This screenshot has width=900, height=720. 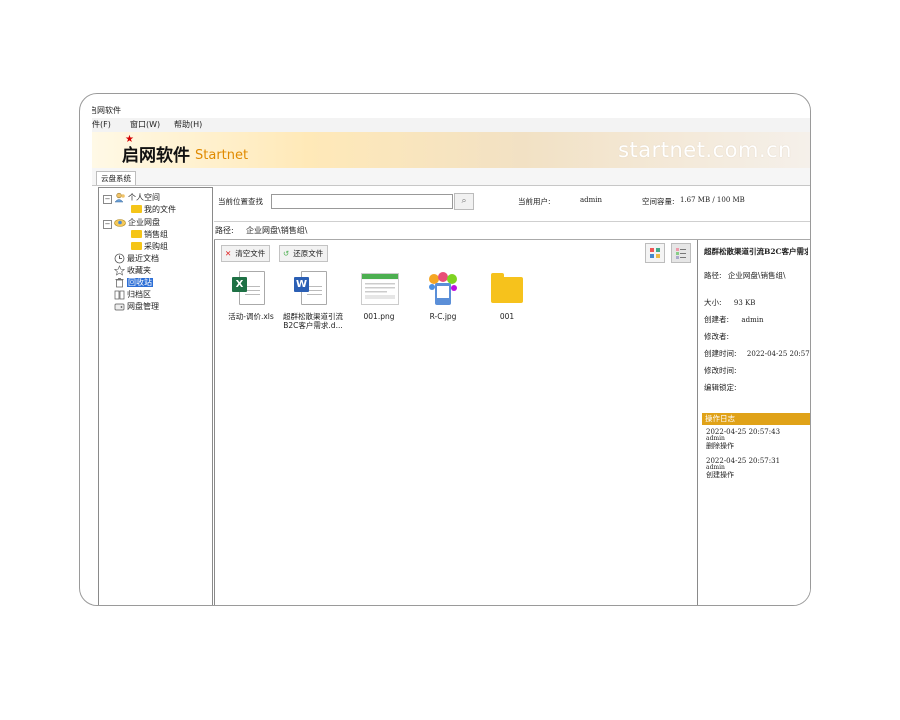 I want to click on grid-view-icon, so click(x=655, y=253).